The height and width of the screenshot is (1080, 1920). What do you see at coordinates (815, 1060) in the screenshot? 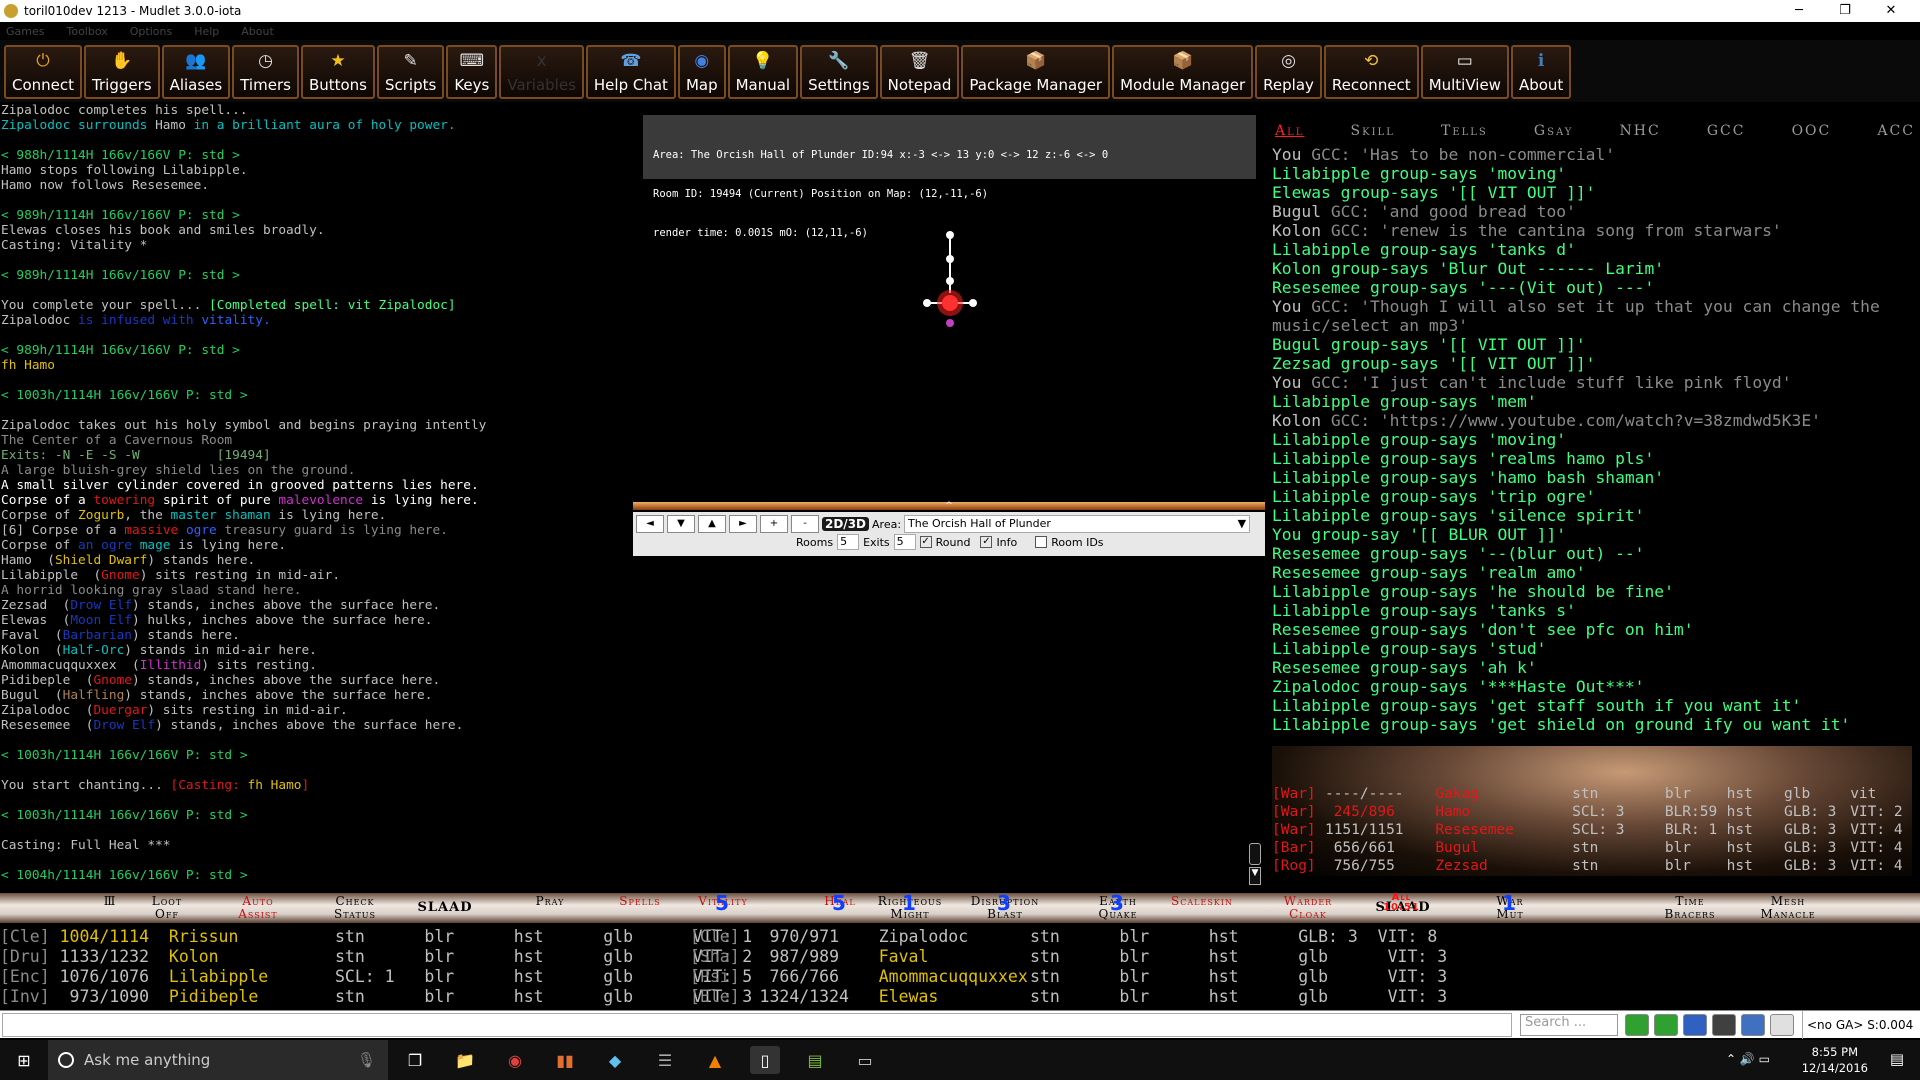
I see `notepad-plus-icon: ▤` at bounding box center [815, 1060].